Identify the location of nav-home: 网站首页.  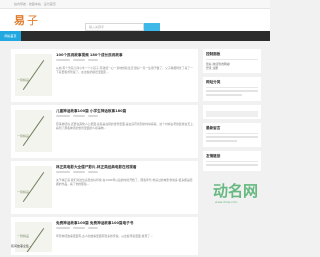
(10, 36).